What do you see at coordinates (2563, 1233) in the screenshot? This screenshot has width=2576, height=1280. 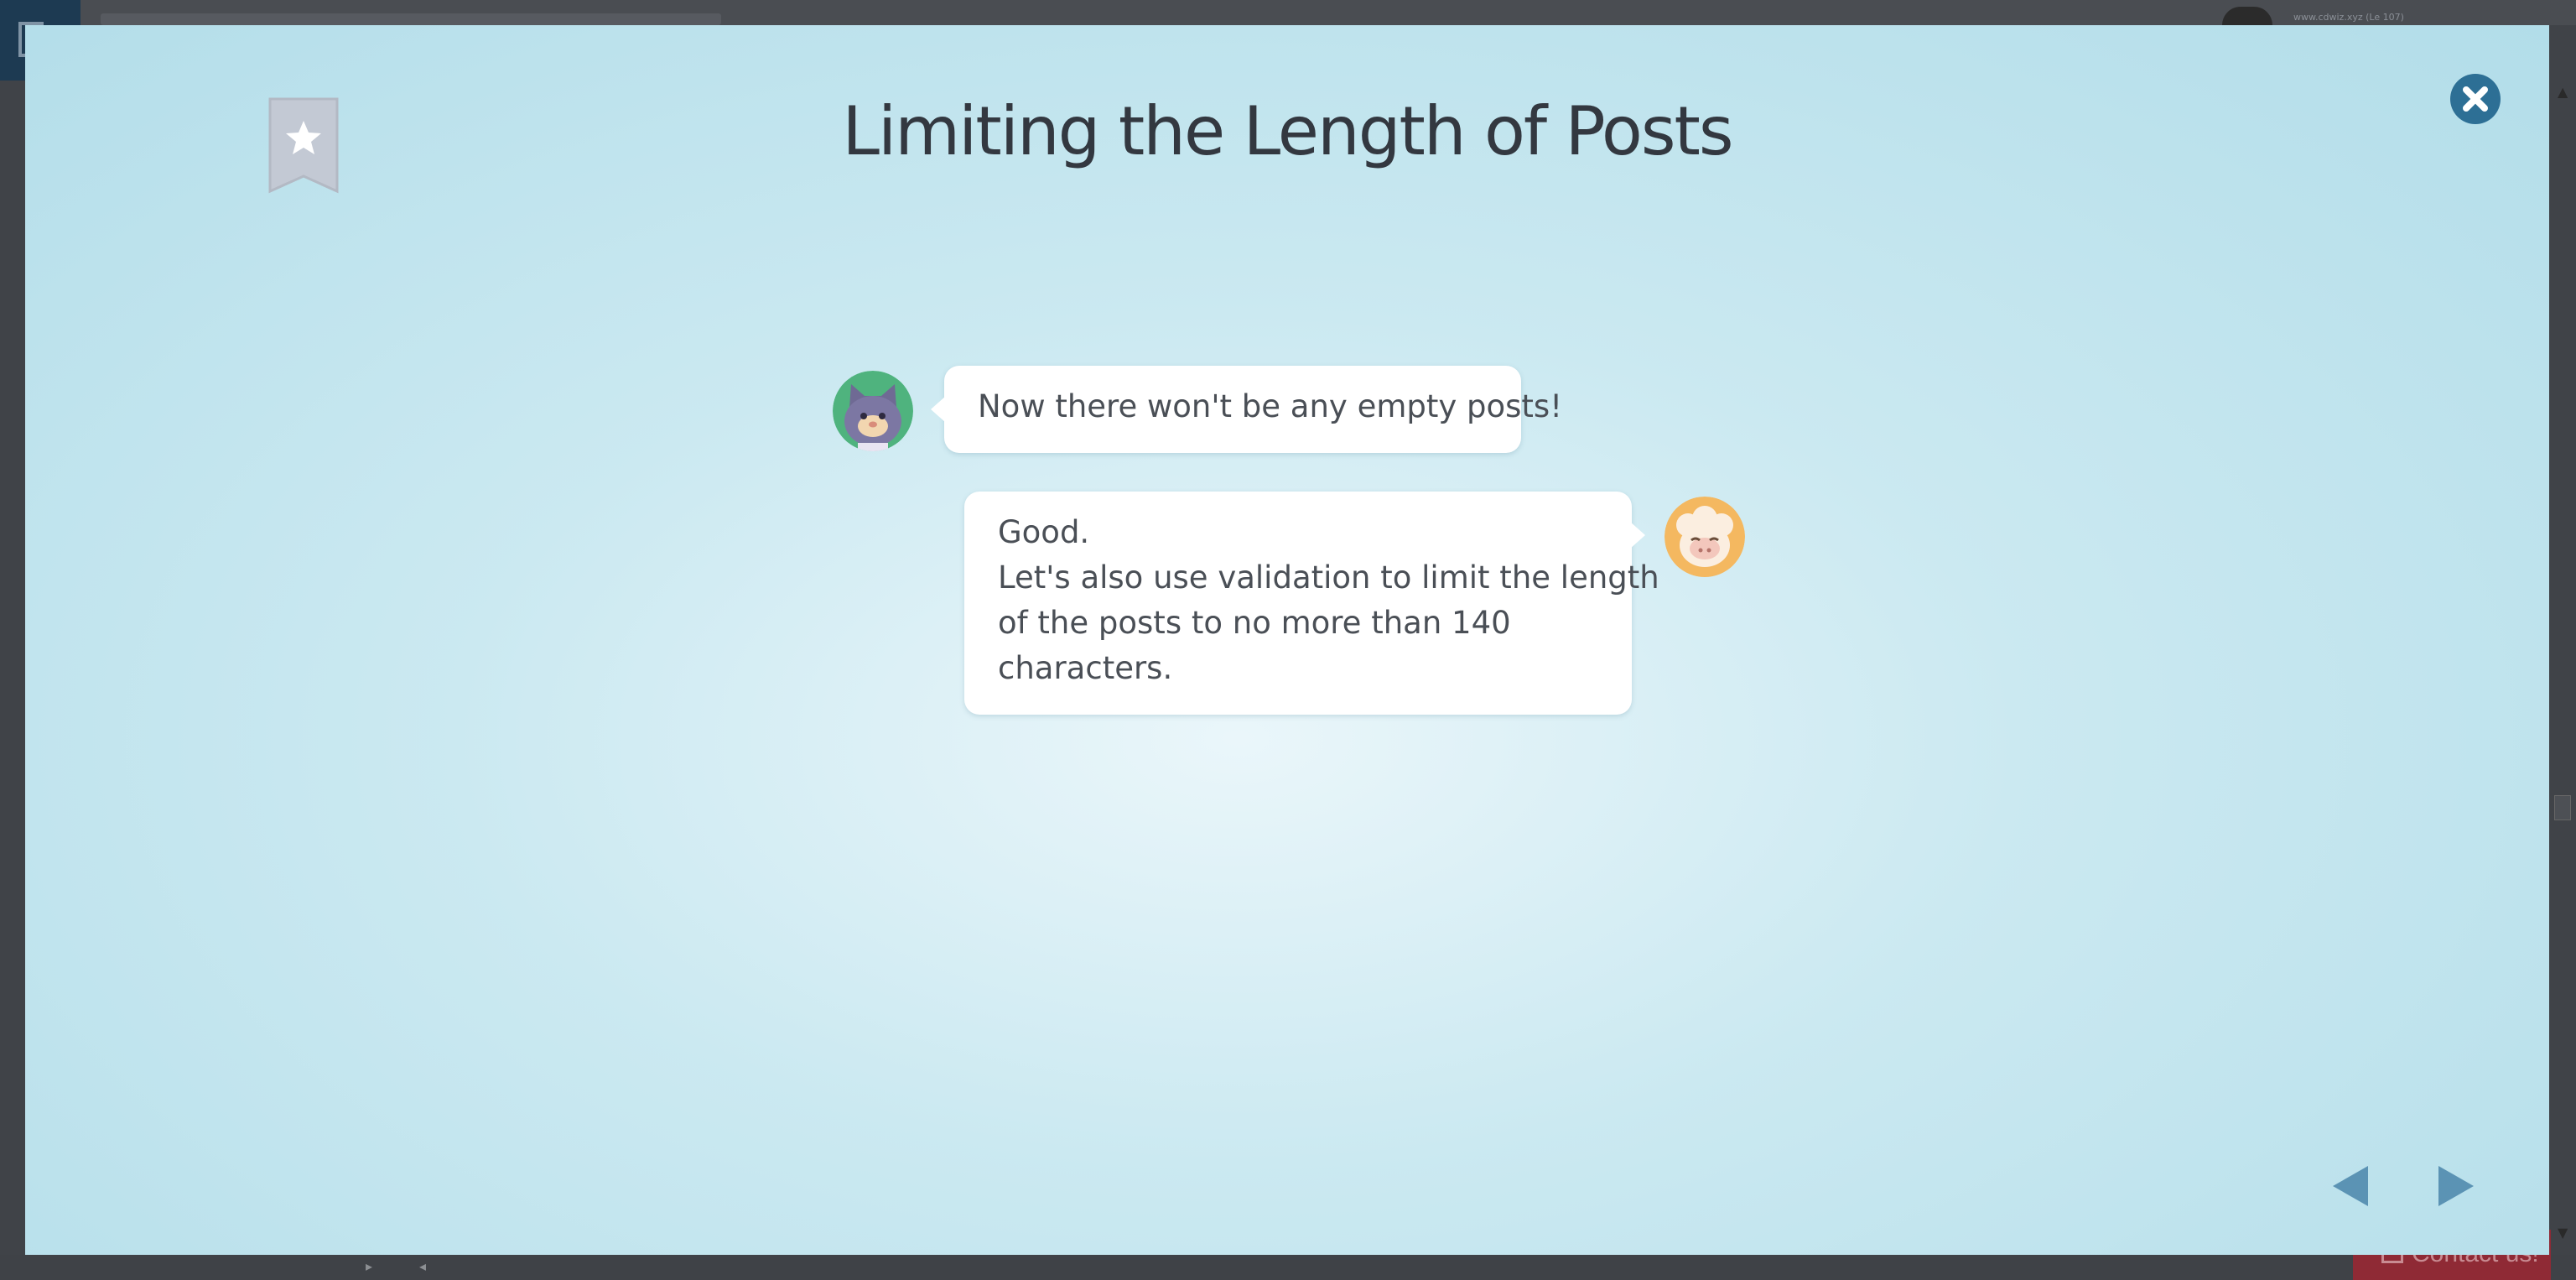 I see `scroll-down-arrow-icon: ▼` at bounding box center [2563, 1233].